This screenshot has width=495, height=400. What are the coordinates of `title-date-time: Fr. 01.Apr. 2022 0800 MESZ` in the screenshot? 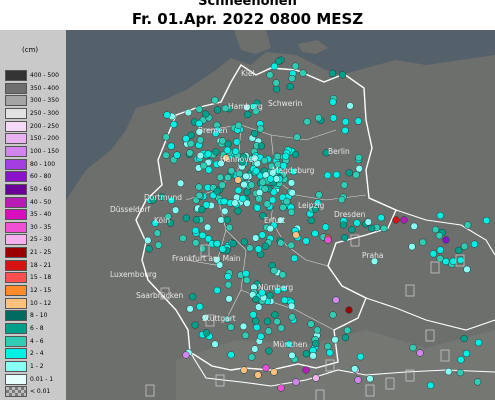 It's located at (247, 19).